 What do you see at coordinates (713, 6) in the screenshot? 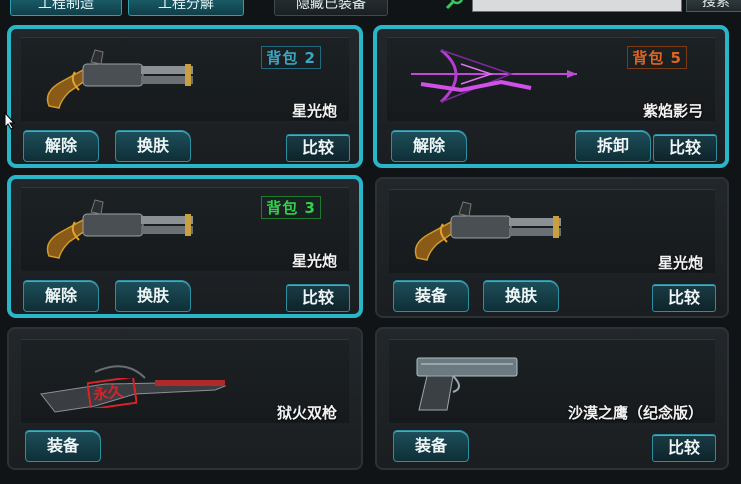
I see `search-button: 搜索` at bounding box center [713, 6].